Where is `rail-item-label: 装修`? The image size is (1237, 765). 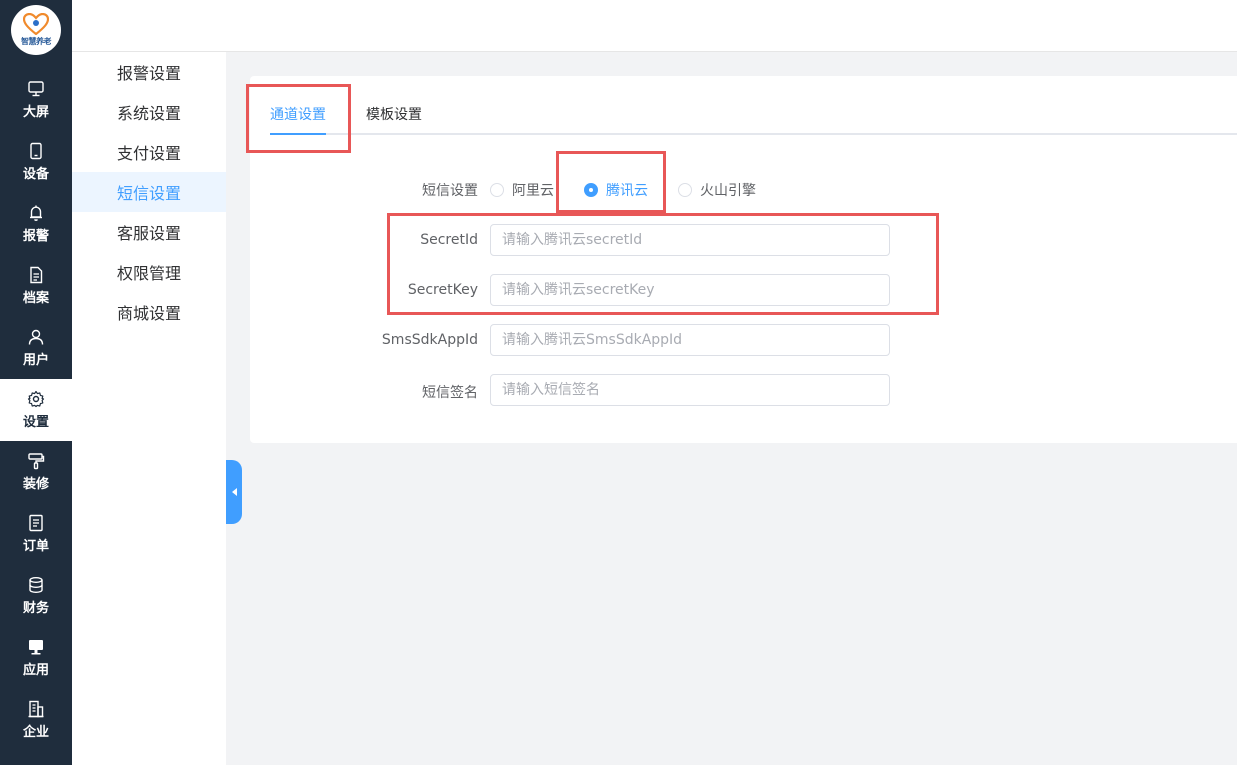 rail-item-label: 装修 is located at coordinates (35, 484).